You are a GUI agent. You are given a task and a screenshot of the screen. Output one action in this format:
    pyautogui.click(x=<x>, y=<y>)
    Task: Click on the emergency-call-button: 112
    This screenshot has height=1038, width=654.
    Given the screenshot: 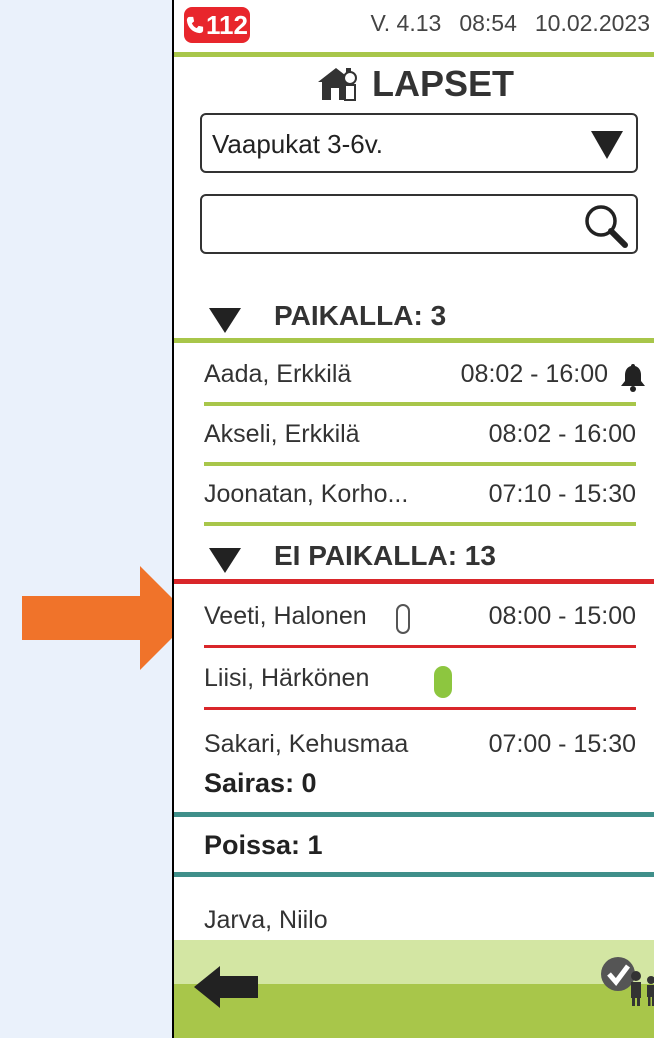 What is the action you would take?
    pyautogui.click(x=217, y=25)
    